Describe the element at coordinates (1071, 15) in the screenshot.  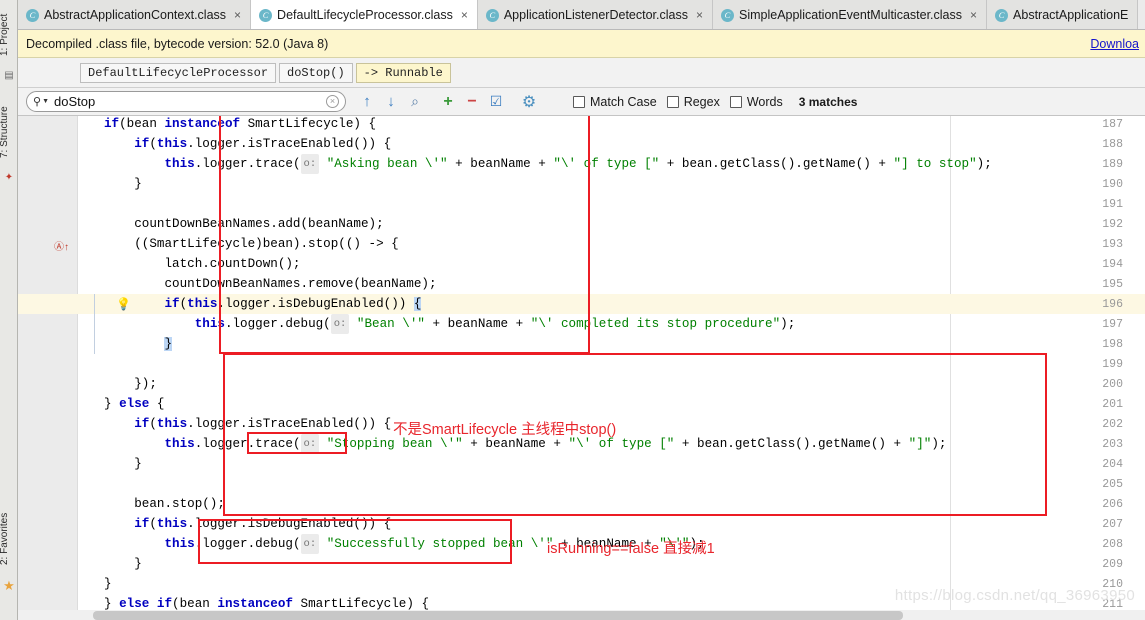
I see `tab-label: AbstractApplicationE` at that location.